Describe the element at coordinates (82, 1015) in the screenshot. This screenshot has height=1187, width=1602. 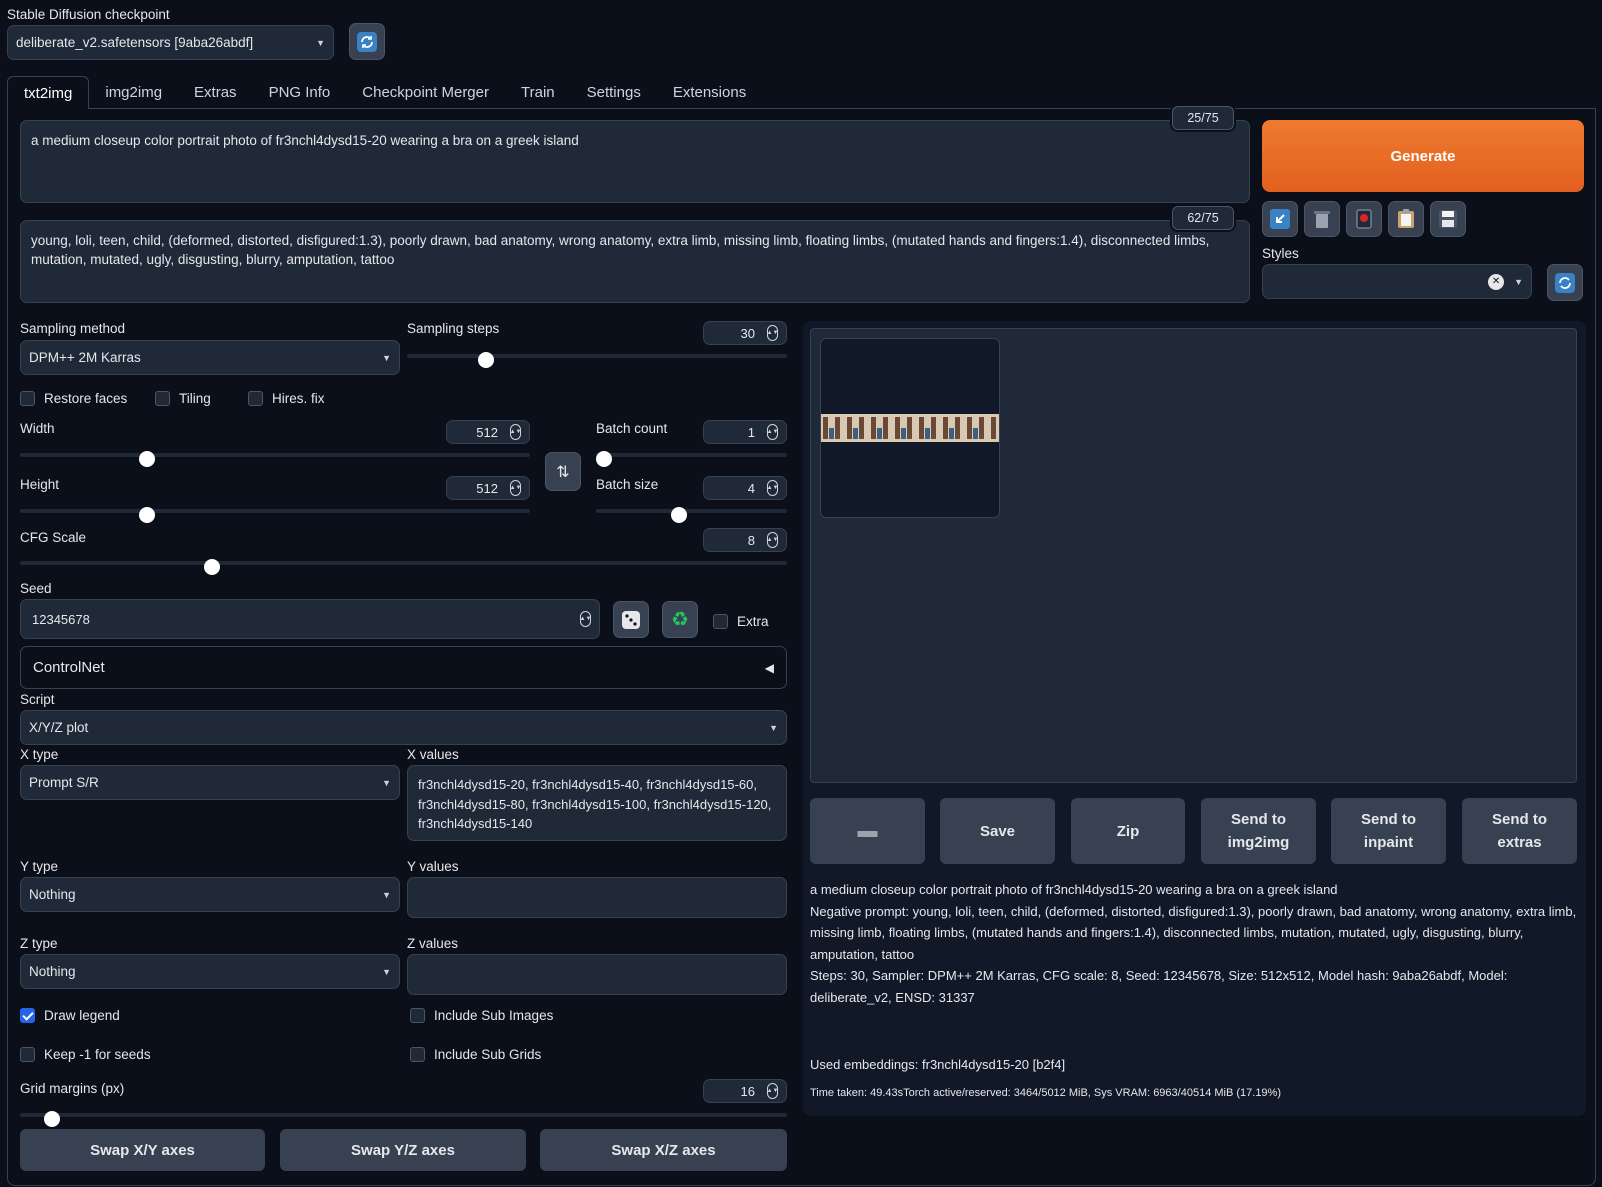
I see `draw-legend-label: Draw legend` at that location.